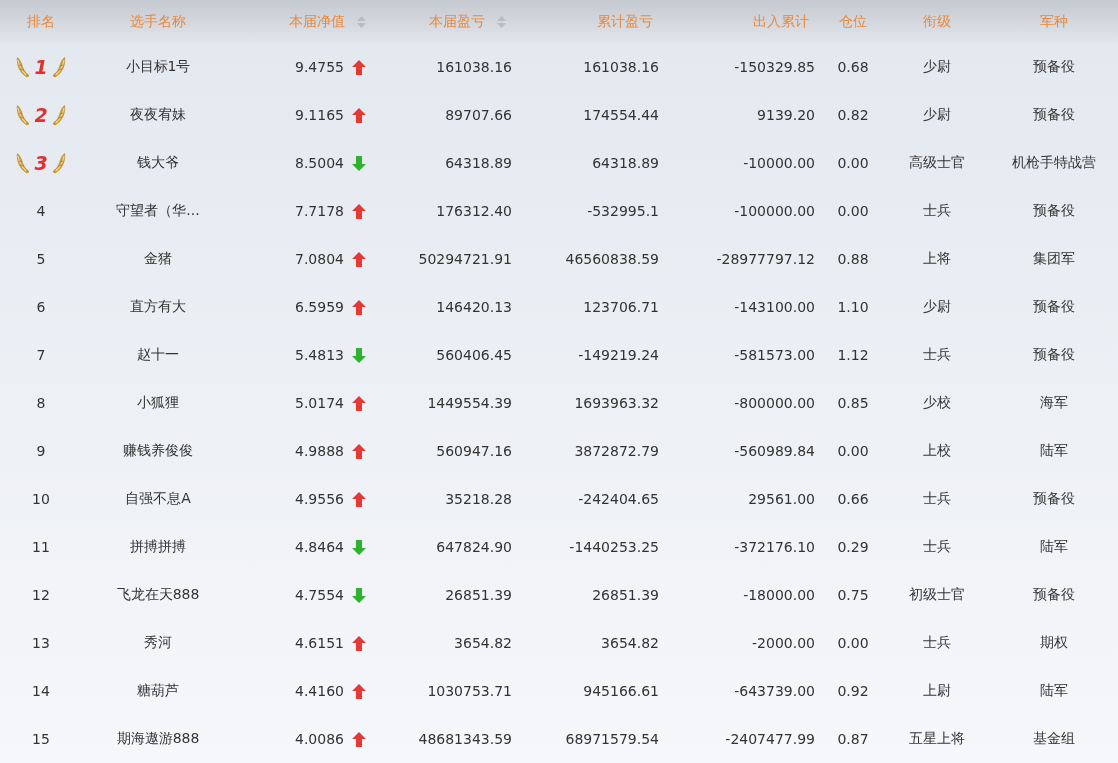 The image size is (1118, 763). I want to click on profit-value: 146420.13, so click(474, 307).